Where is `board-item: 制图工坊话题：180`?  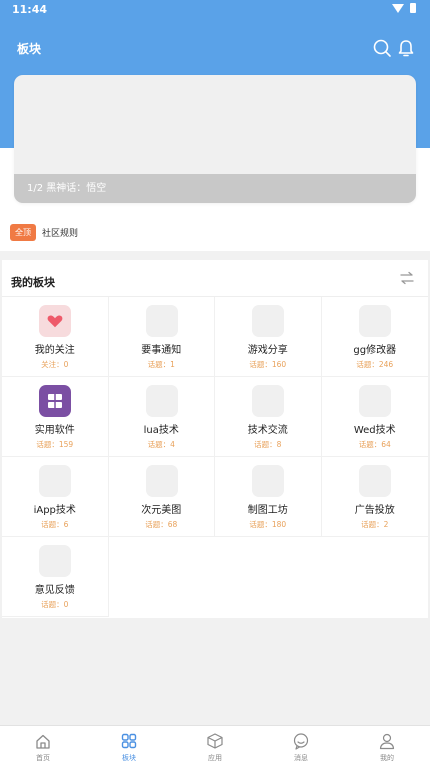
board-item: 制图工坊话题：180 is located at coordinates (268, 497).